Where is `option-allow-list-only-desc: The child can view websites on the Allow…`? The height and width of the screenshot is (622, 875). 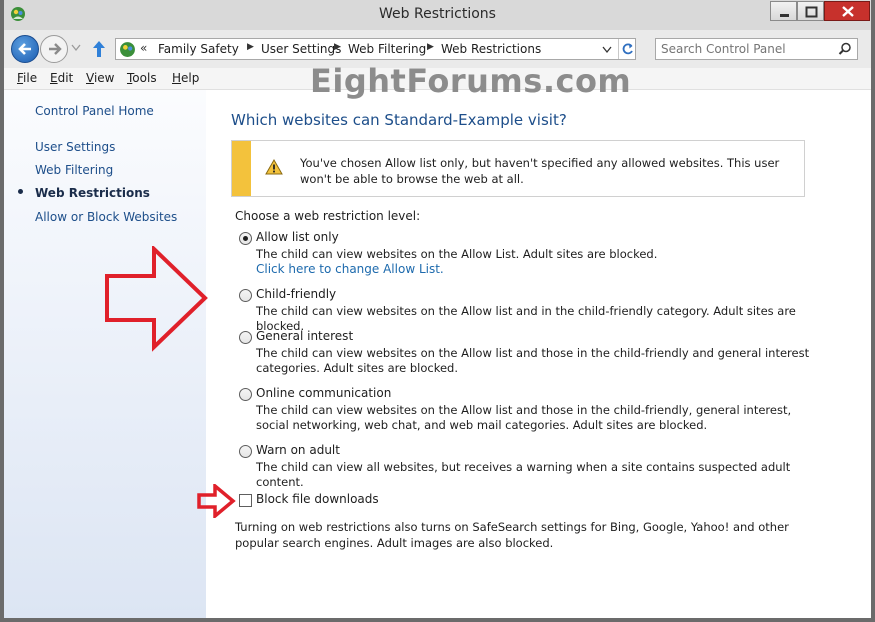 option-allow-list-only-desc: The child can view websites on the Allow… is located at coordinates (457, 254).